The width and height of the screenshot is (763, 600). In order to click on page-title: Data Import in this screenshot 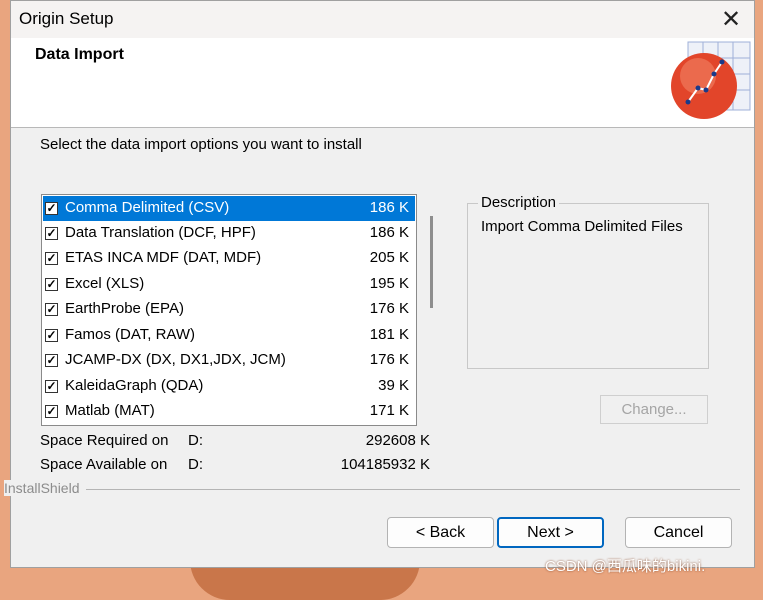, I will do `click(79, 54)`.